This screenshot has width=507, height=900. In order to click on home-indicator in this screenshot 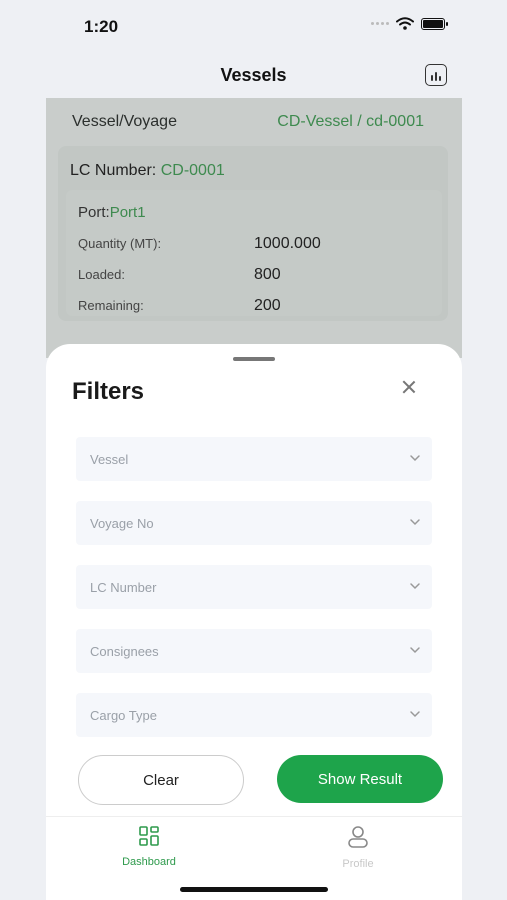, I will do `click(254, 889)`.